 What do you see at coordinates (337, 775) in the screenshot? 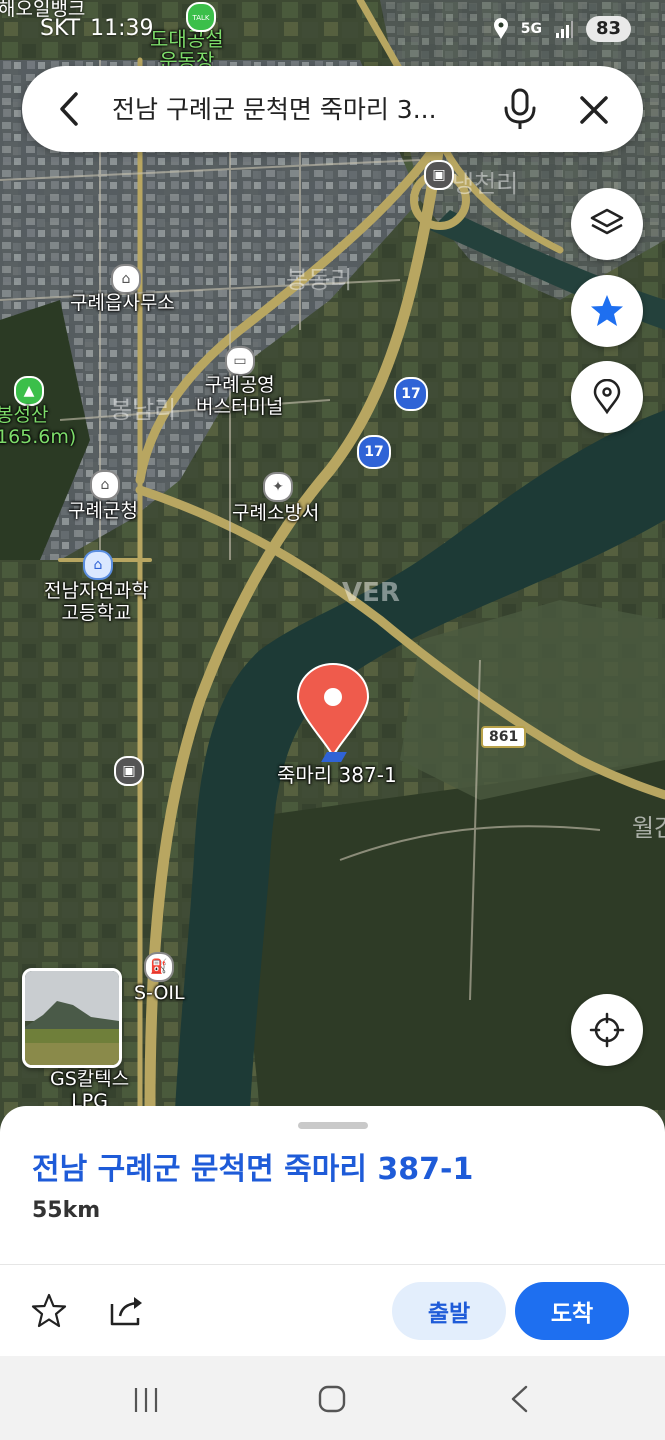
I see `pin-label: 죽마리 387-1` at bounding box center [337, 775].